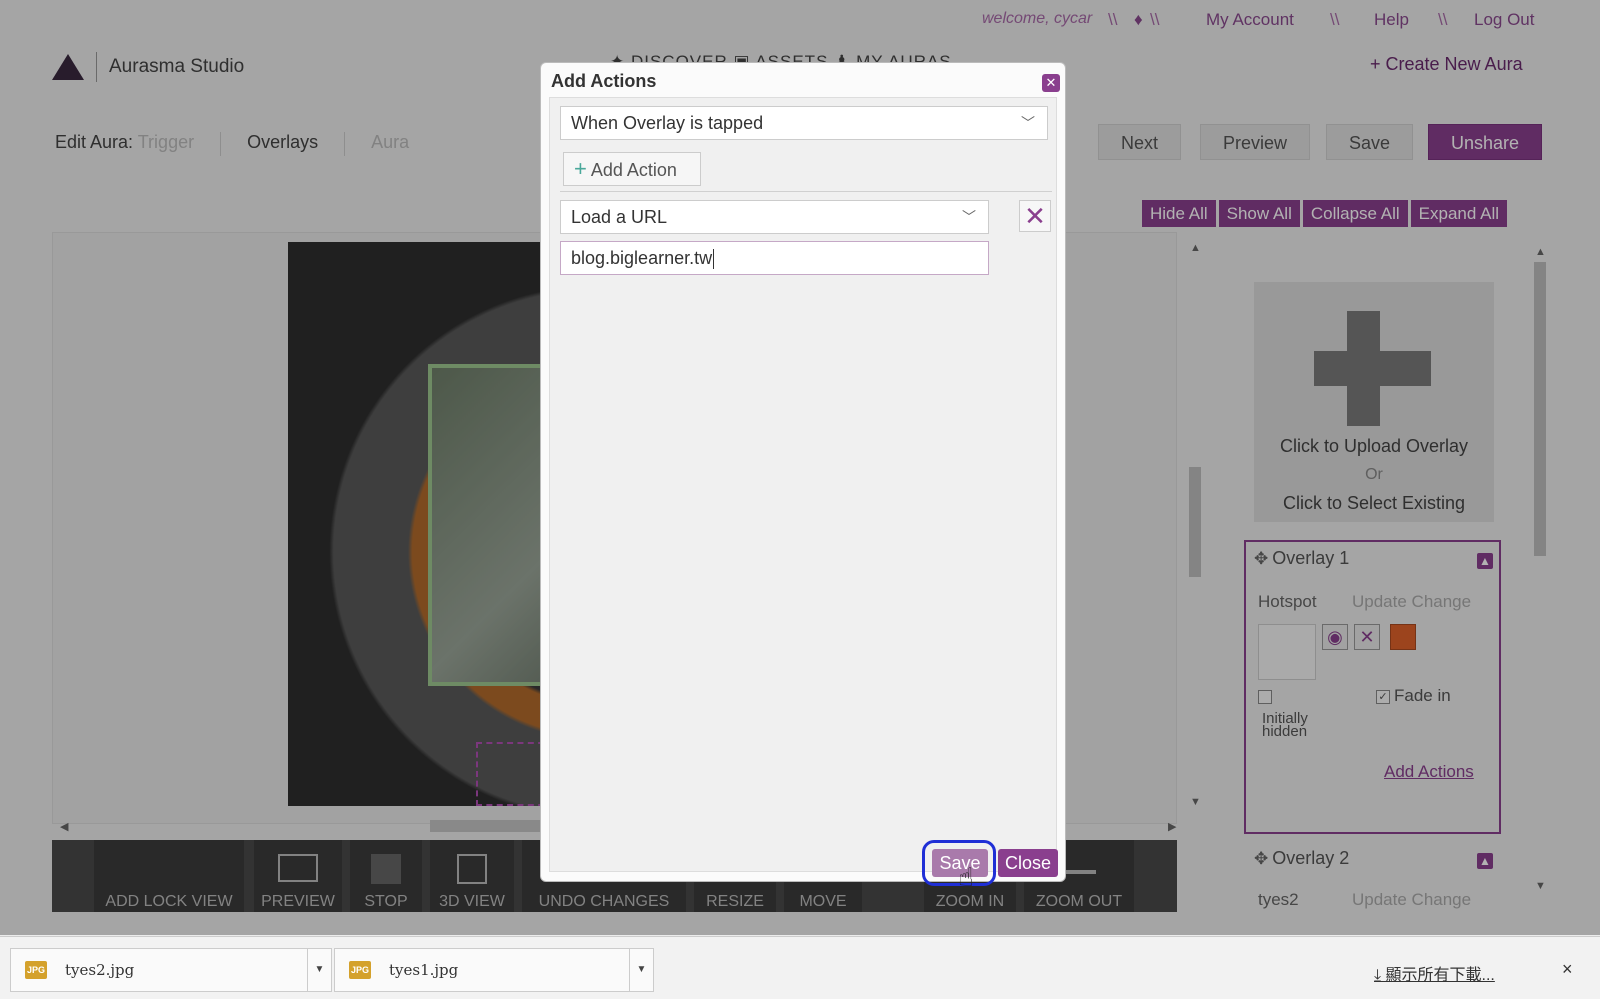 The height and width of the screenshot is (999, 1600). Describe the element at coordinates (804, 123) in the screenshot. I see `trigger-event-select: When Overlay is tapped ﹀` at that location.